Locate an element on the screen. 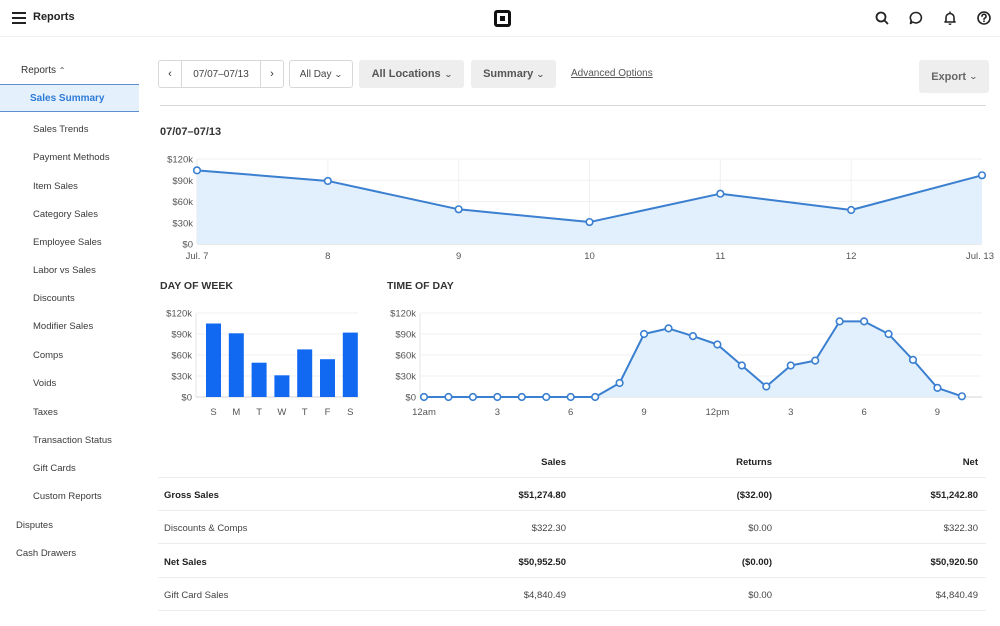 The height and width of the screenshot is (626, 1000). header-net: Net is located at coordinates (970, 462).